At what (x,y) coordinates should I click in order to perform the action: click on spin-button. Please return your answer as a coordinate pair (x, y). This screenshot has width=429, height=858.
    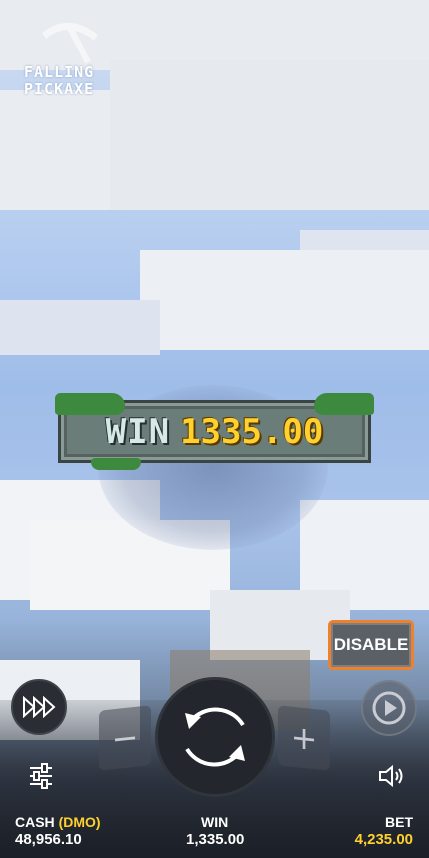
    Looking at the image, I should click on (215, 737).